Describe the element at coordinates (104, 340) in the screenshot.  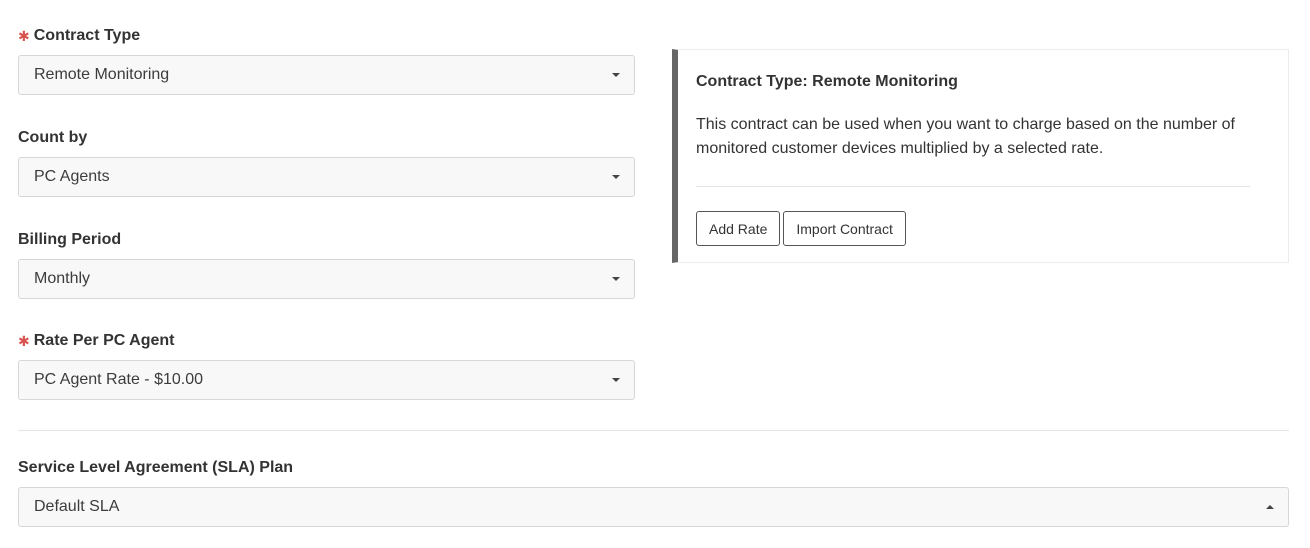
I see `rate-label-text: Rate Per PC Agent` at that location.